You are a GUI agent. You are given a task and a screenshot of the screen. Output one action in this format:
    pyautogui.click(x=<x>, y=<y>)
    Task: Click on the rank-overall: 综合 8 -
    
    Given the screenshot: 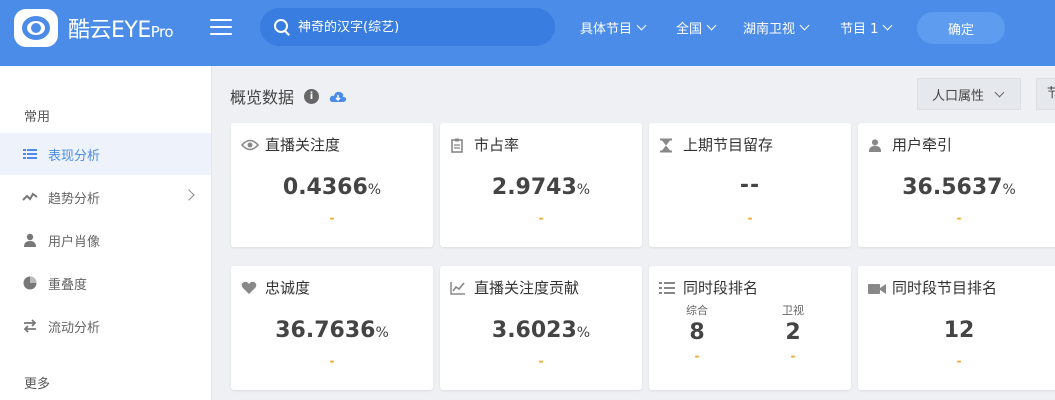 What is the action you would take?
    pyautogui.click(x=697, y=333)
    